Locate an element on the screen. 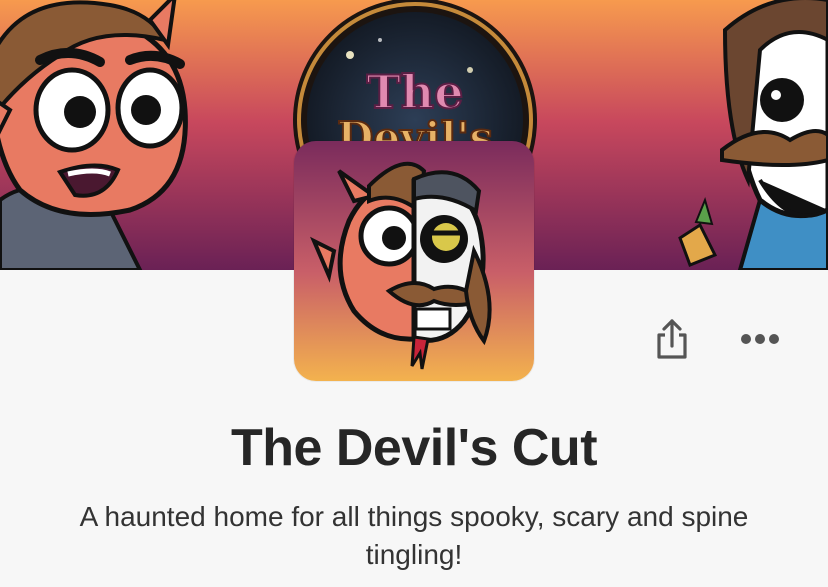 The height and width of the screenshot is (587, 828). ellipsis-icon is located at coordinates (760, 339).